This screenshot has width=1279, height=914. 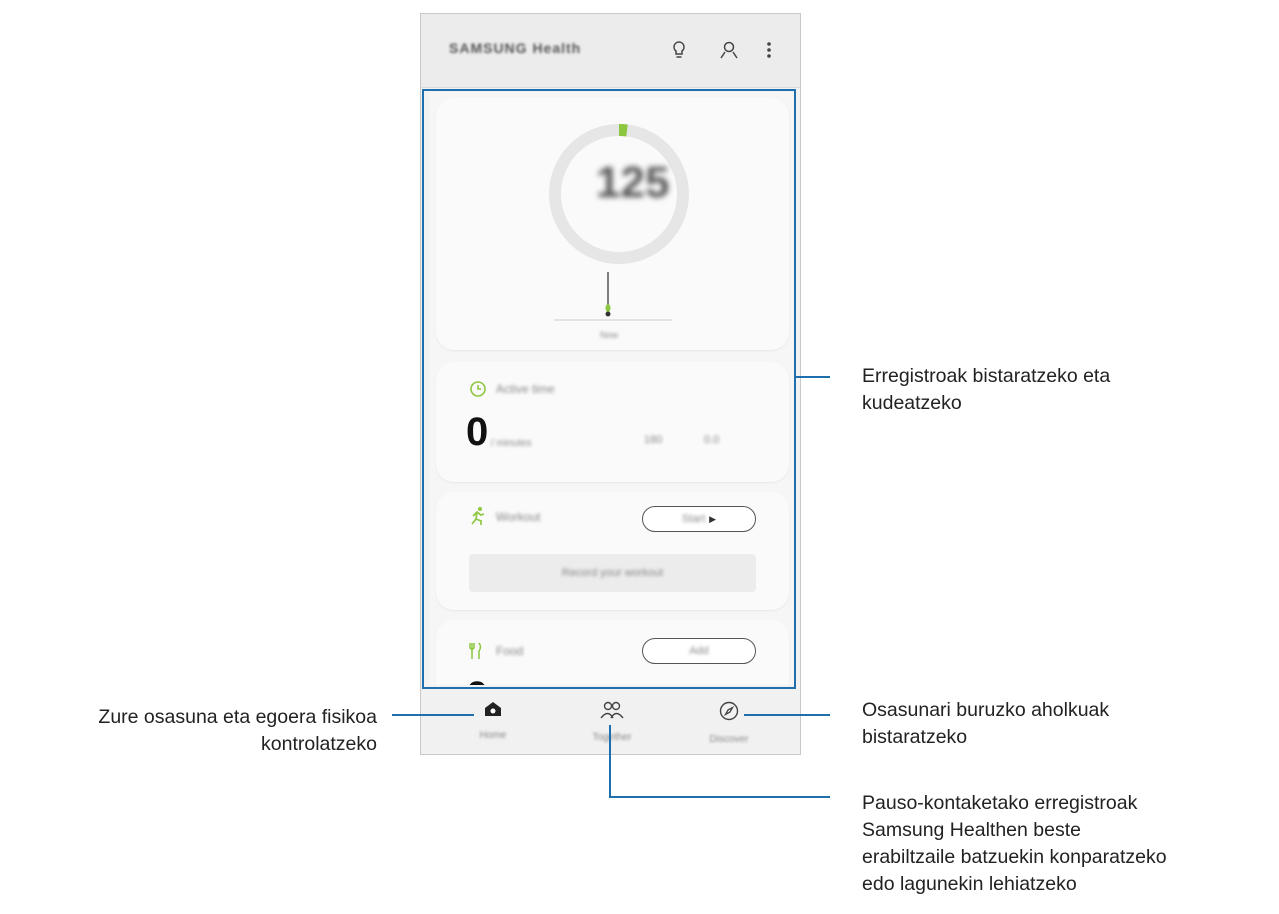 I want to click on callout-line-compare-v, so click(x=610, y=761).